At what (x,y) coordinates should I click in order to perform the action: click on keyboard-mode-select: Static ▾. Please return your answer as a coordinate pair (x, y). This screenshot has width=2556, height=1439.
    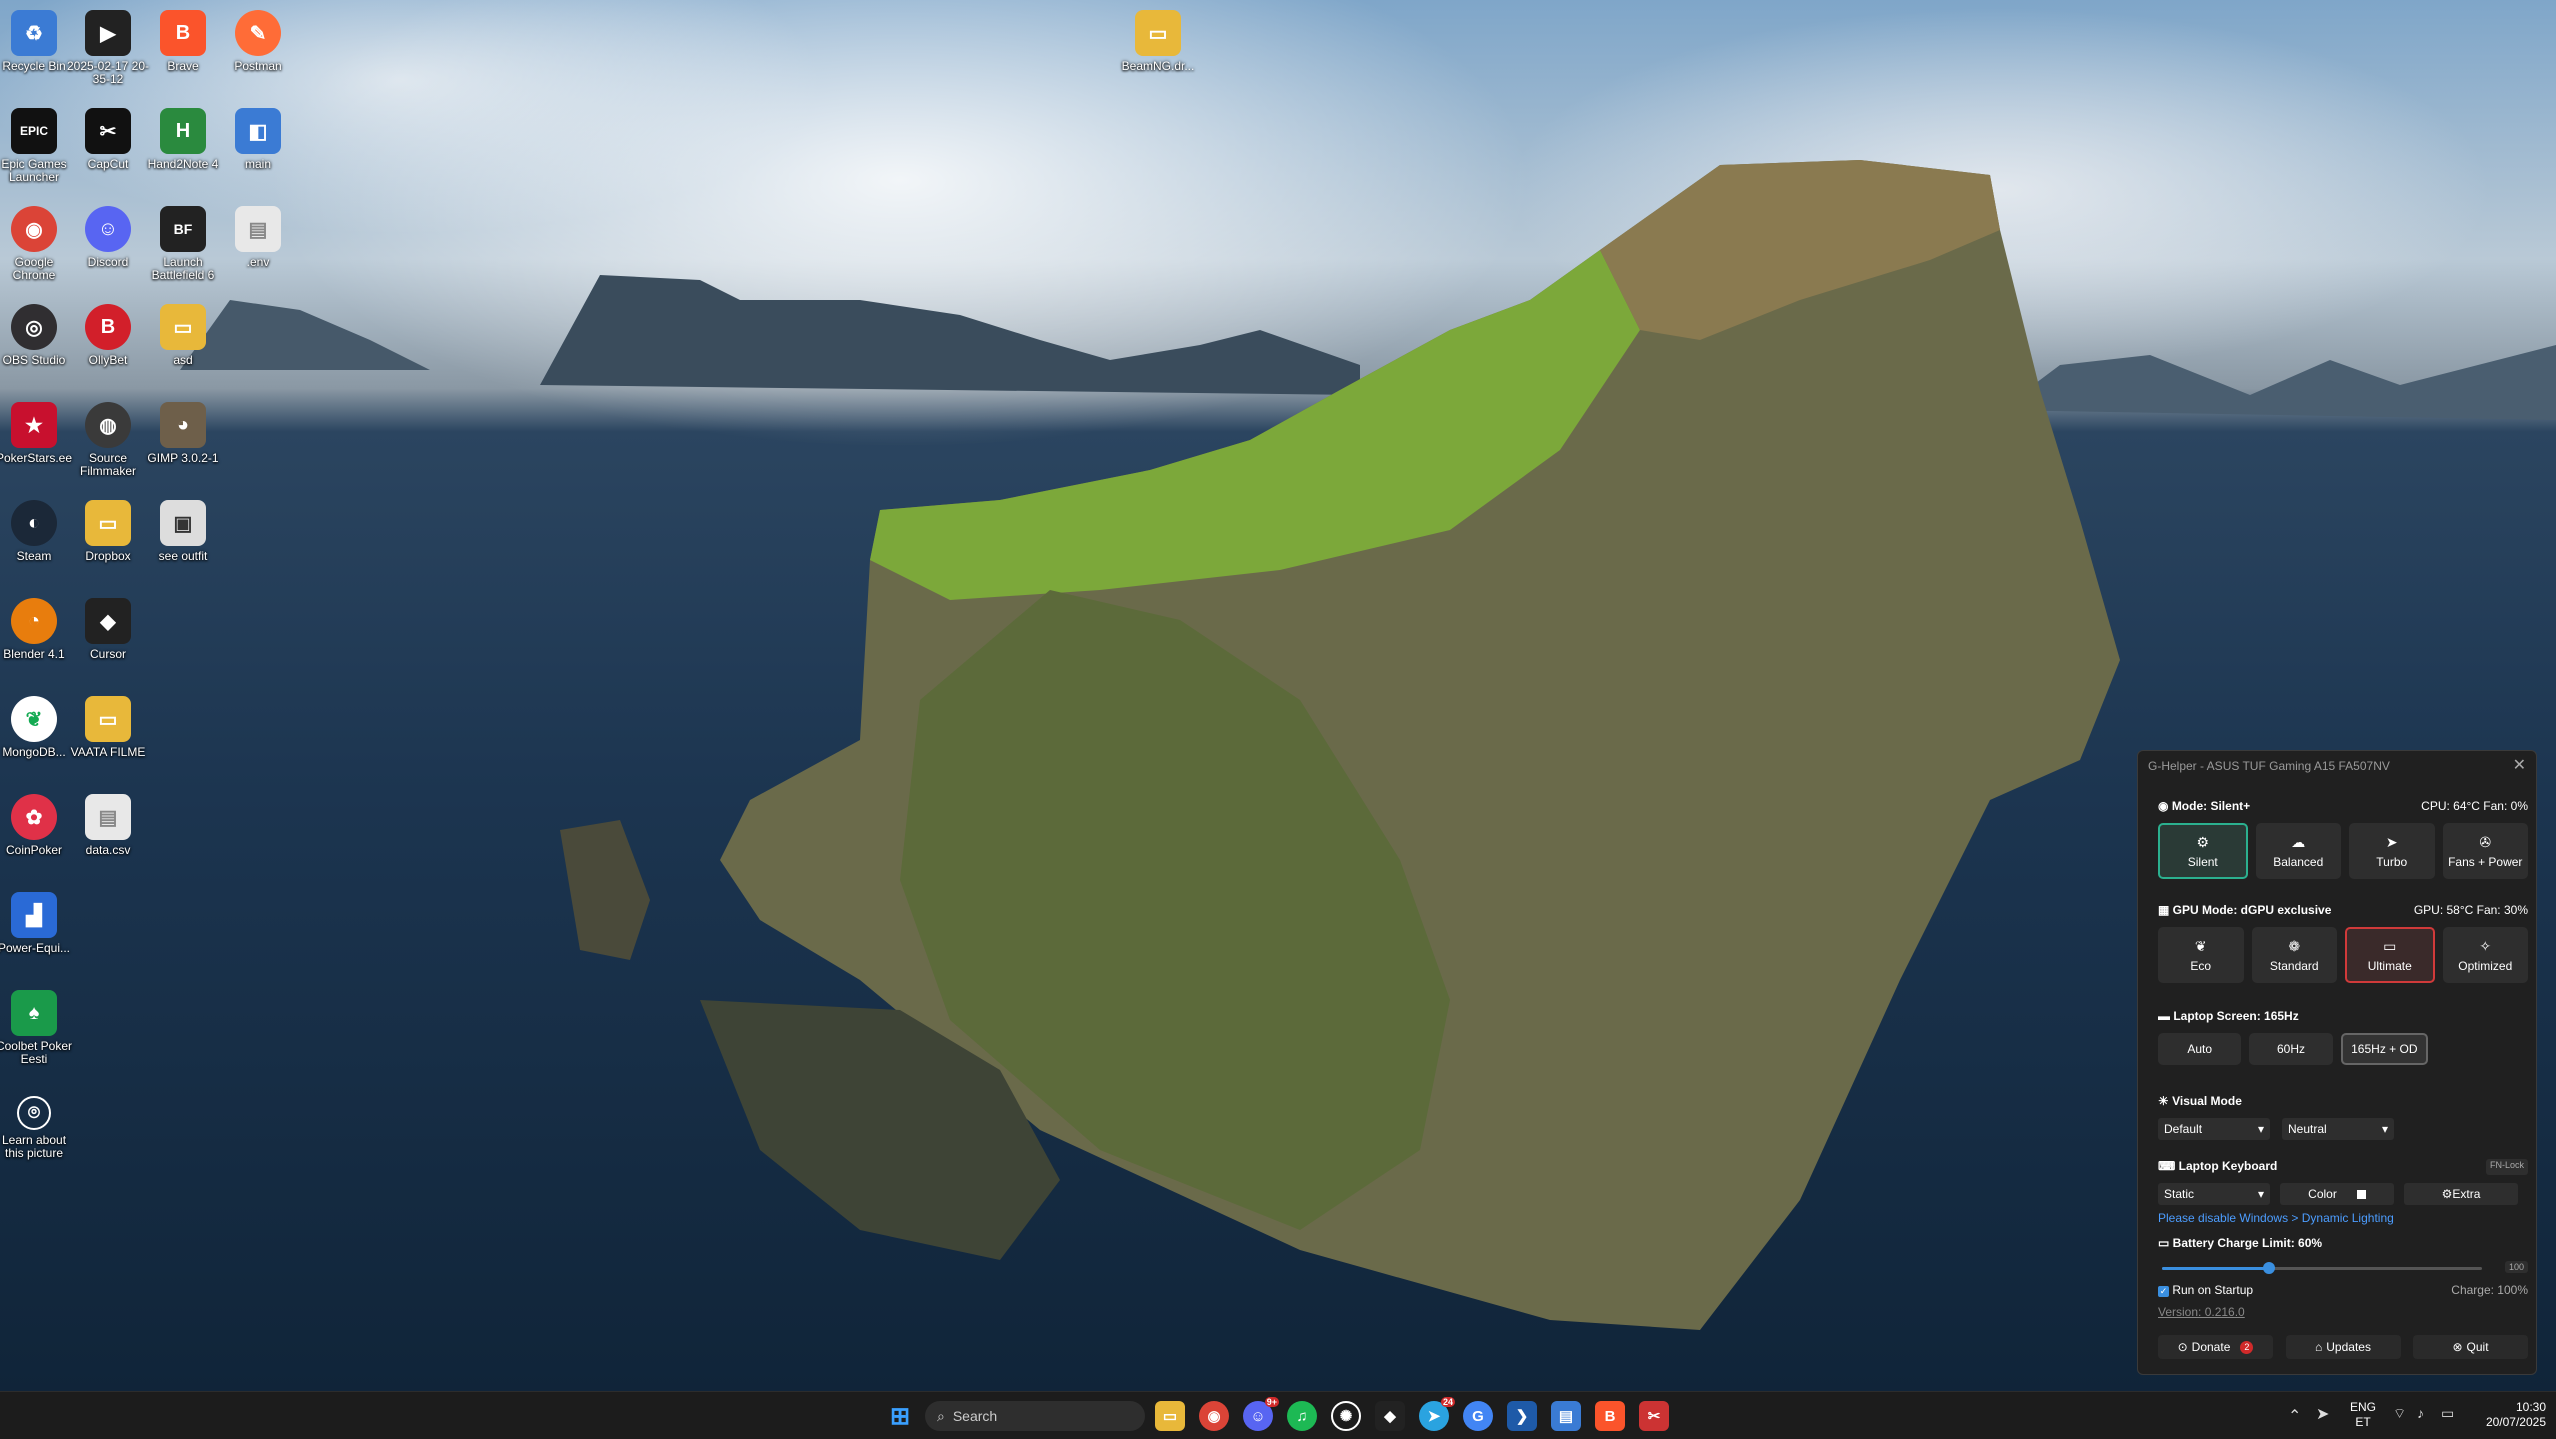
    Looking at the image, I should click on (2214, 1194).